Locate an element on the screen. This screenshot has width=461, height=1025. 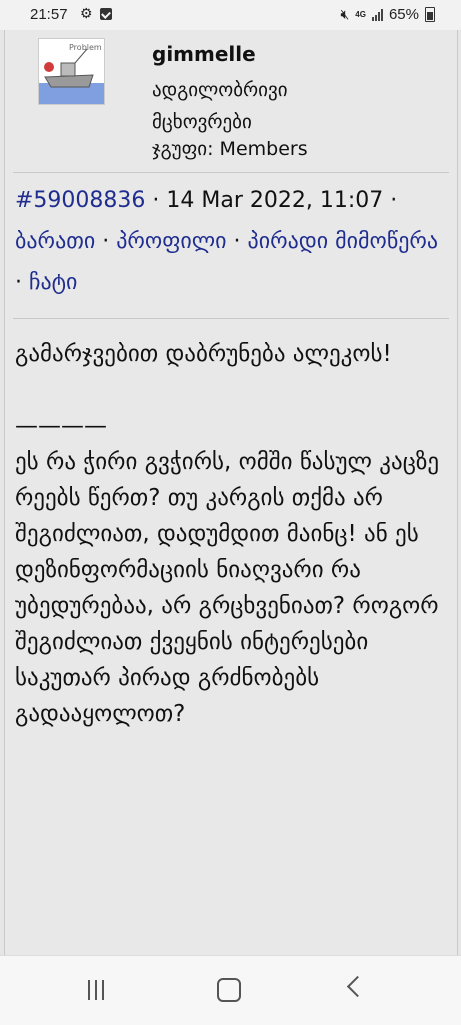
status-time: 21:57 is located at coordinates (49, 14).